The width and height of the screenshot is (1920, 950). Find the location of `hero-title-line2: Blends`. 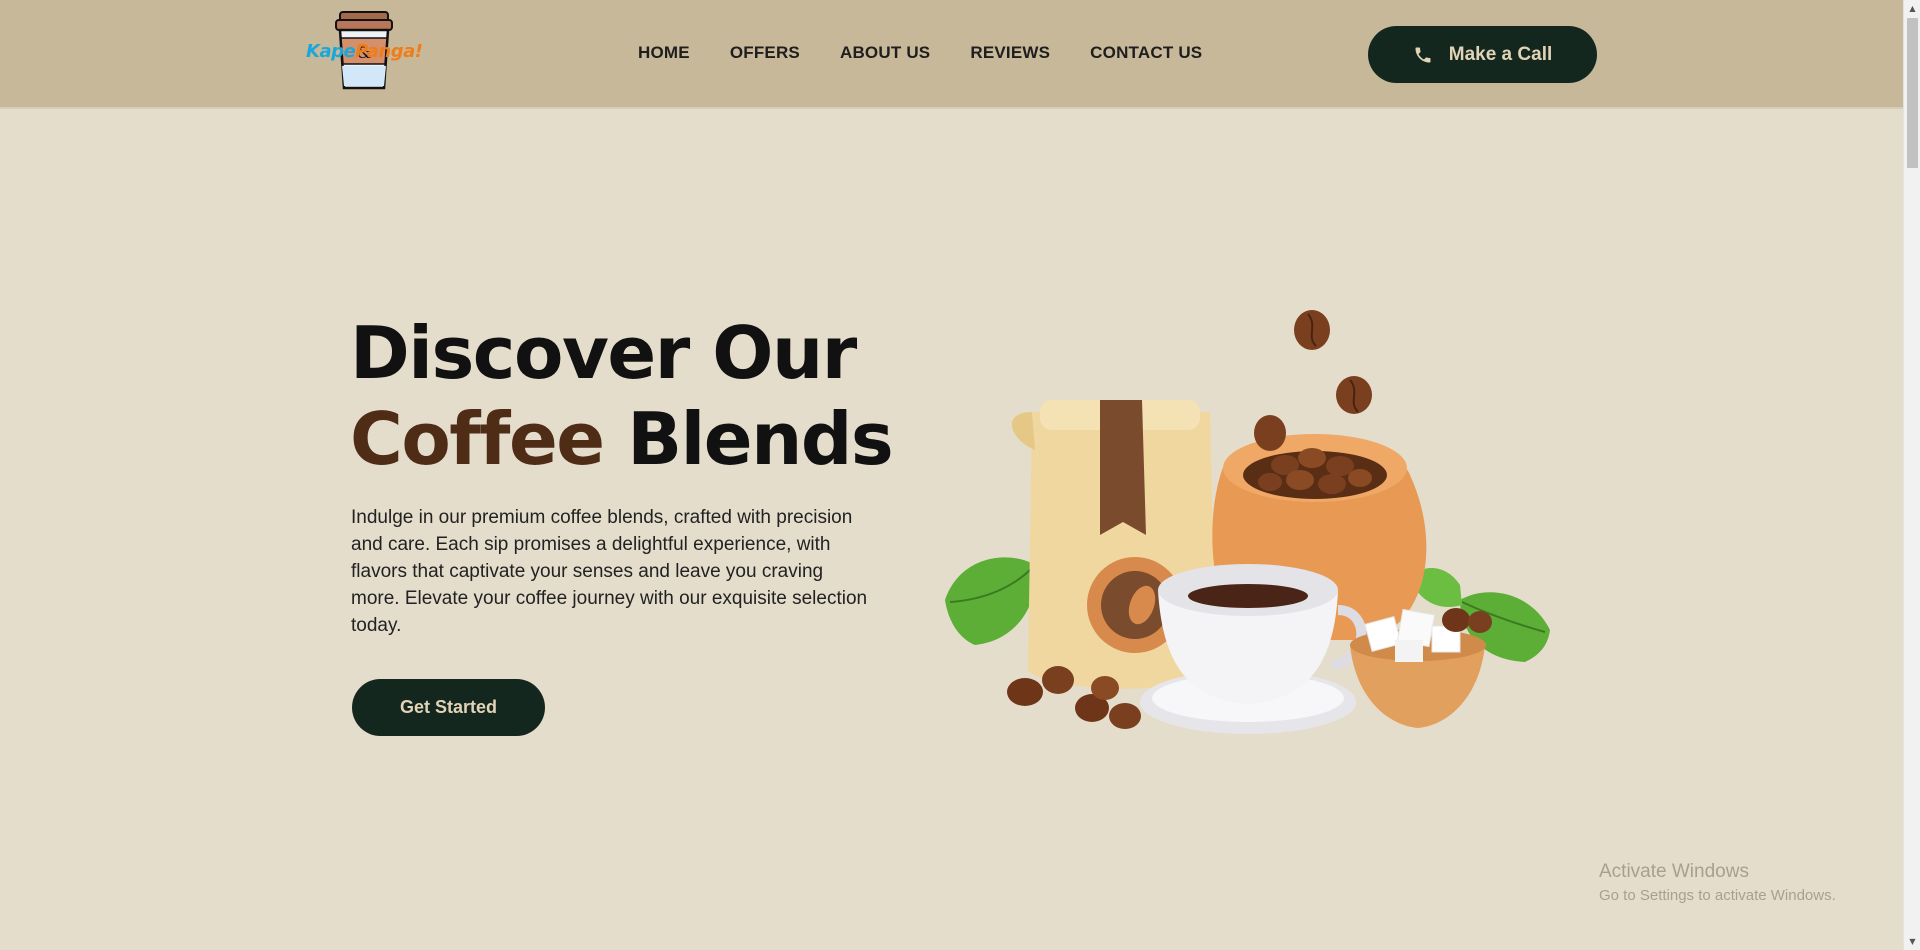

hero-title-line2: Blends is located at coordinates (760, 439).